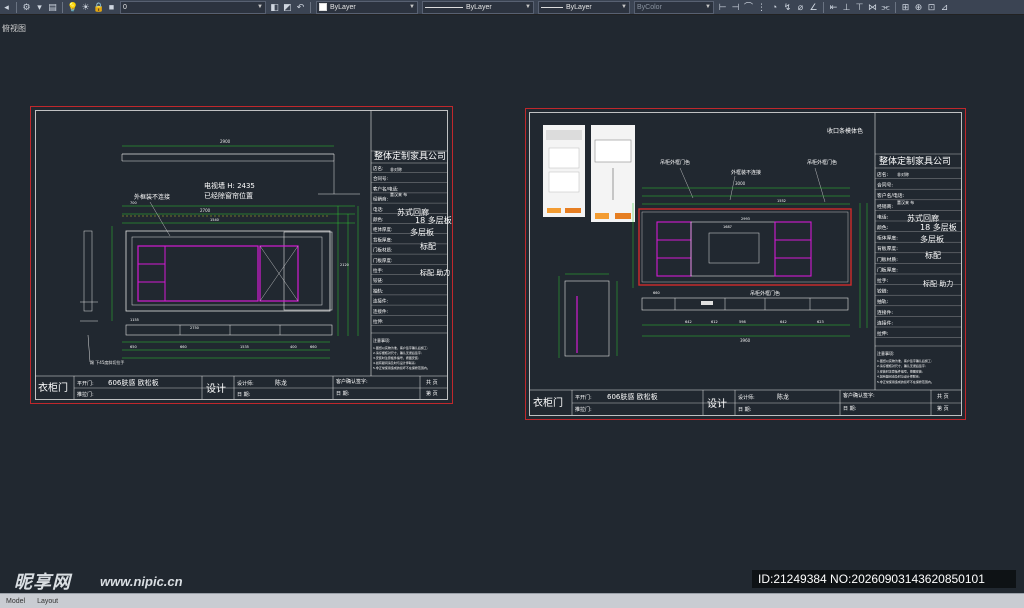 This screenshot has height=608, width=1024. I want to click on dim-space-icon: ⋈, so click(872, 7).